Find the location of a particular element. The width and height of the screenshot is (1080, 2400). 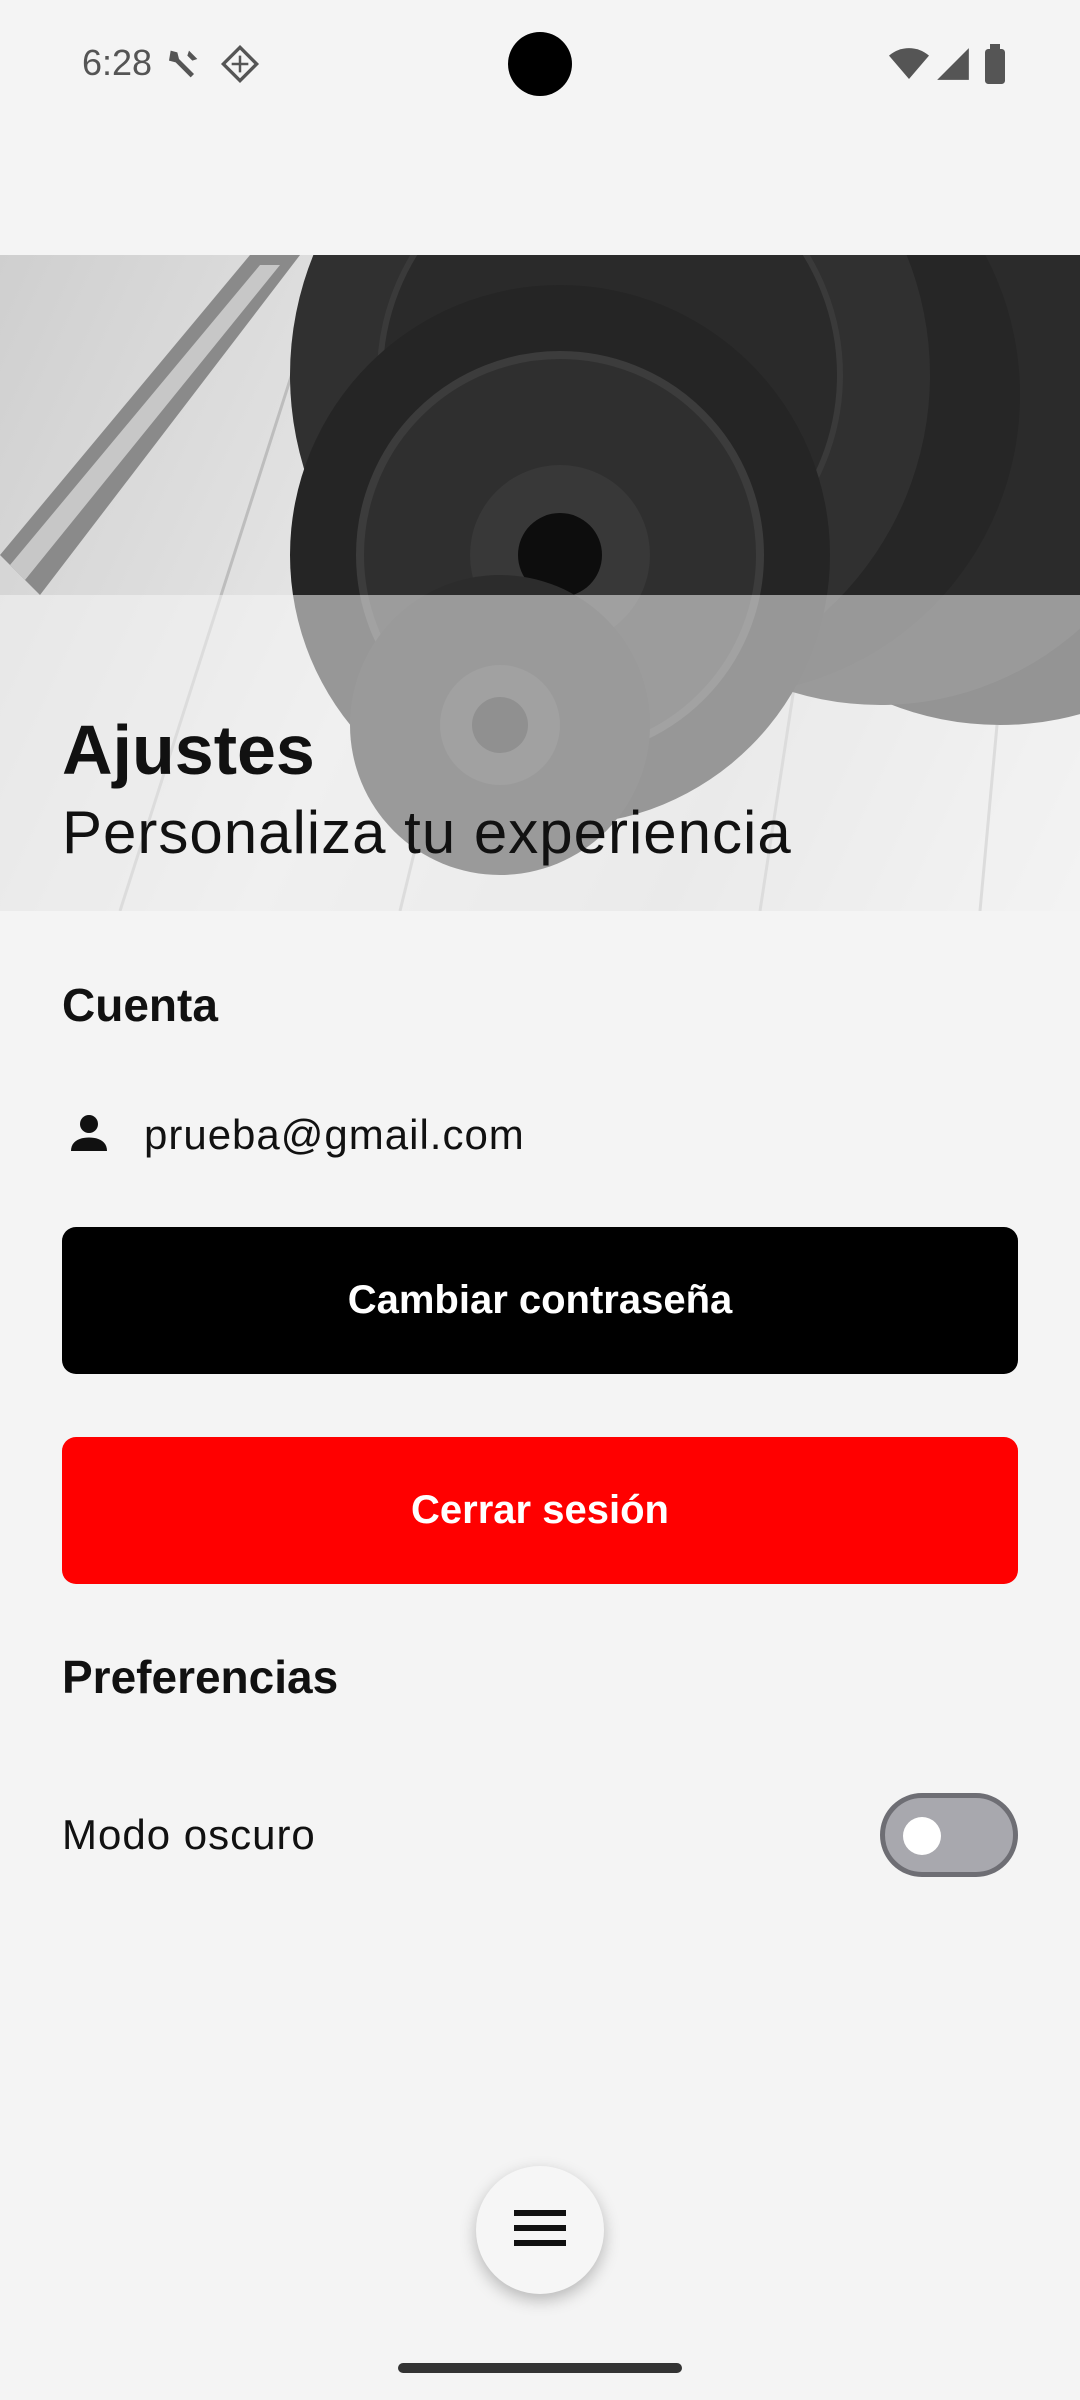

account-section-title: Cuenta is located at coordinates (140, 1005).